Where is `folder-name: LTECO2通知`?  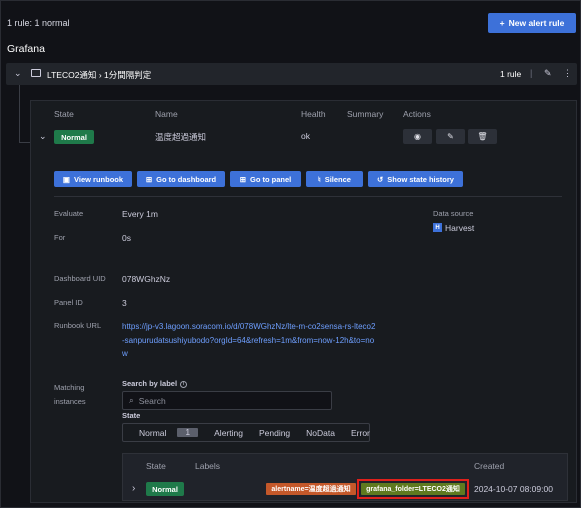
folder-name: LTECO2通知 is located at coordinates (72, 75).